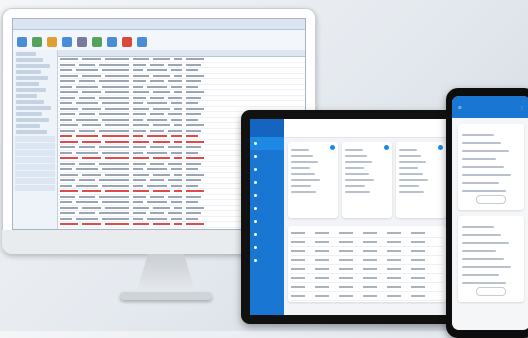 Image resolution: width=528 pixels, height=338 pixels. I want to click on monitor-stand, so click(166, 274).